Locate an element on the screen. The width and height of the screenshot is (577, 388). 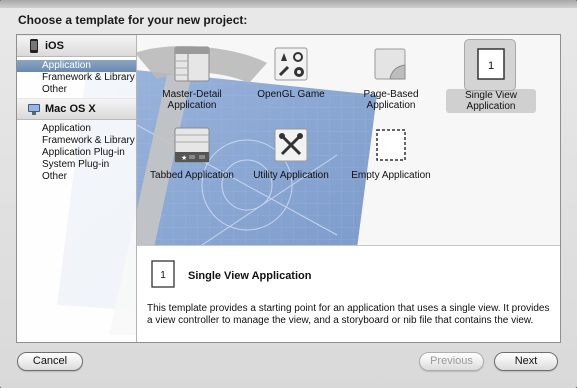
template-label-text: Single View Application is located at coordinates (491, 101).